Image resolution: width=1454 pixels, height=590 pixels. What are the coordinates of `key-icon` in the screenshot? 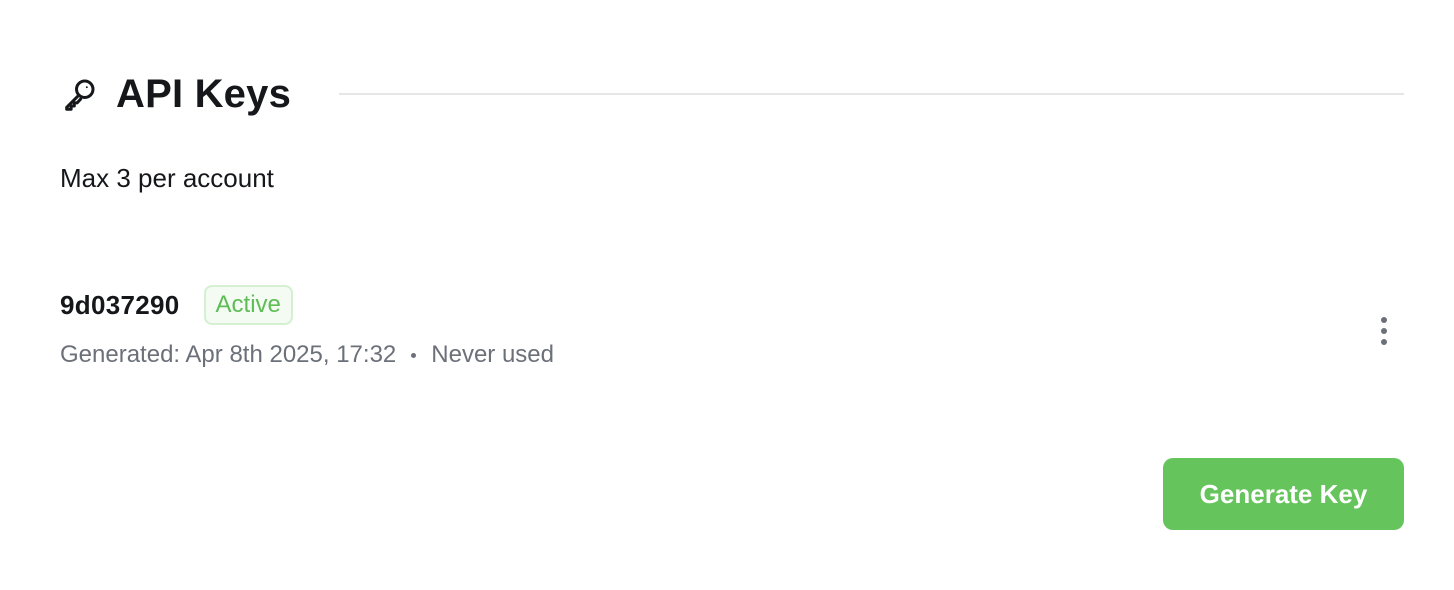 It's located at (80, 94).